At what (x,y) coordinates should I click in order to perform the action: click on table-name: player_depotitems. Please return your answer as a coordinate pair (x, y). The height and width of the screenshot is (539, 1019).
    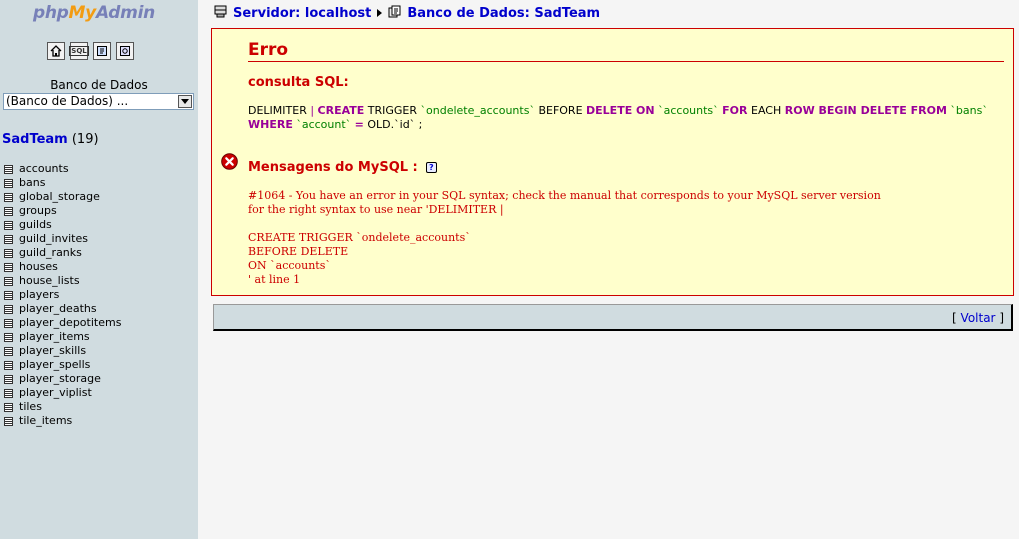
    Looking at the image, I should click on (70, 323).